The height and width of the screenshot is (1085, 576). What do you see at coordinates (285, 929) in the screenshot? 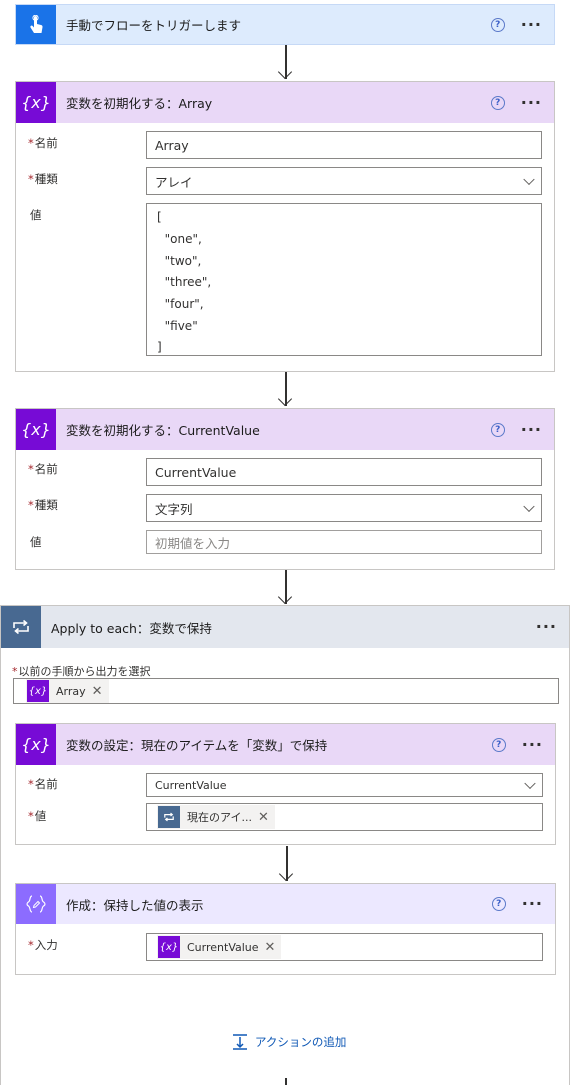
I see `compose-card: 作成：保持した値の表示 ? ··· *入力 {x} CurrentValue ✕` at bounding box center [285, 929].